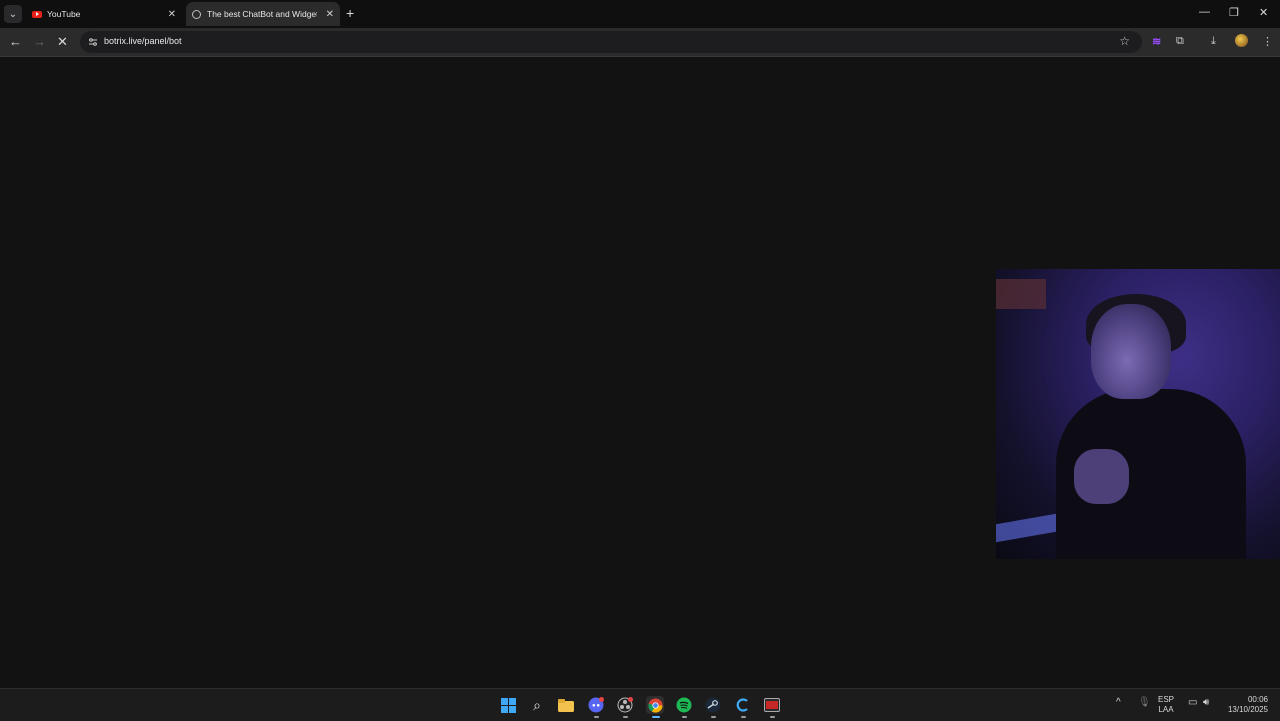 The height and width of the screenshot is (721, 1280). What do you see at coordinates (1234, 12) in the screenshot?
I see `restore-icon: ❐` at bounding box center [1234, 12].